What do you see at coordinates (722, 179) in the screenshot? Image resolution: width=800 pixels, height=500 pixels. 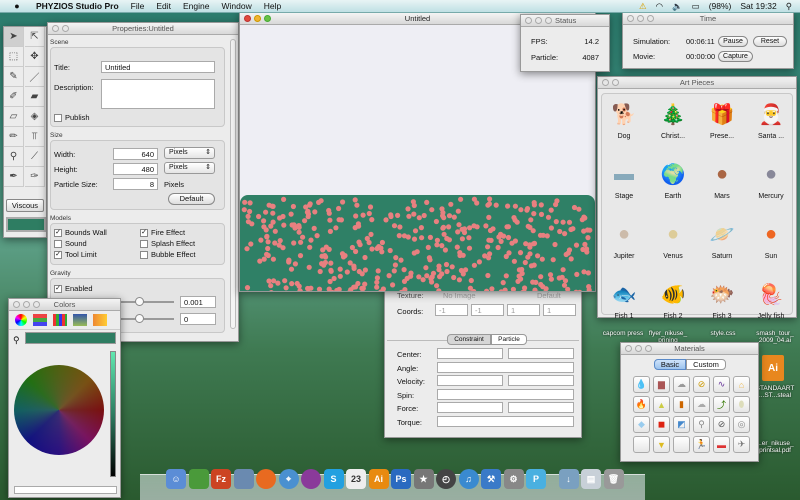 I see `art-piece-item: ● Mars` at bounding box center [722, 179].